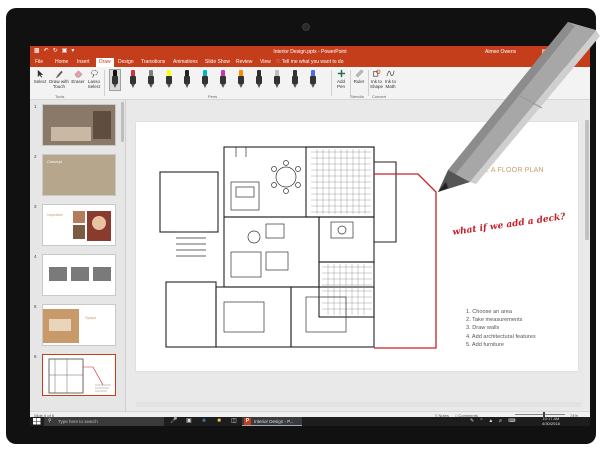 The width and height of the screenshot is (600, 450). I want to click on eraser-button: Eraser, so click(78, 76).